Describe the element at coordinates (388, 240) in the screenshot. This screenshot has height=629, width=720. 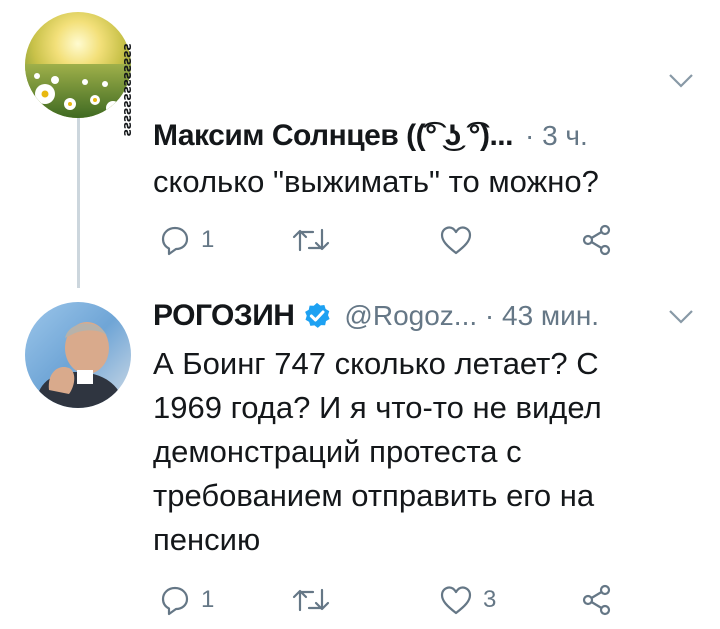
I see `tweet-actions: 1` at that location.